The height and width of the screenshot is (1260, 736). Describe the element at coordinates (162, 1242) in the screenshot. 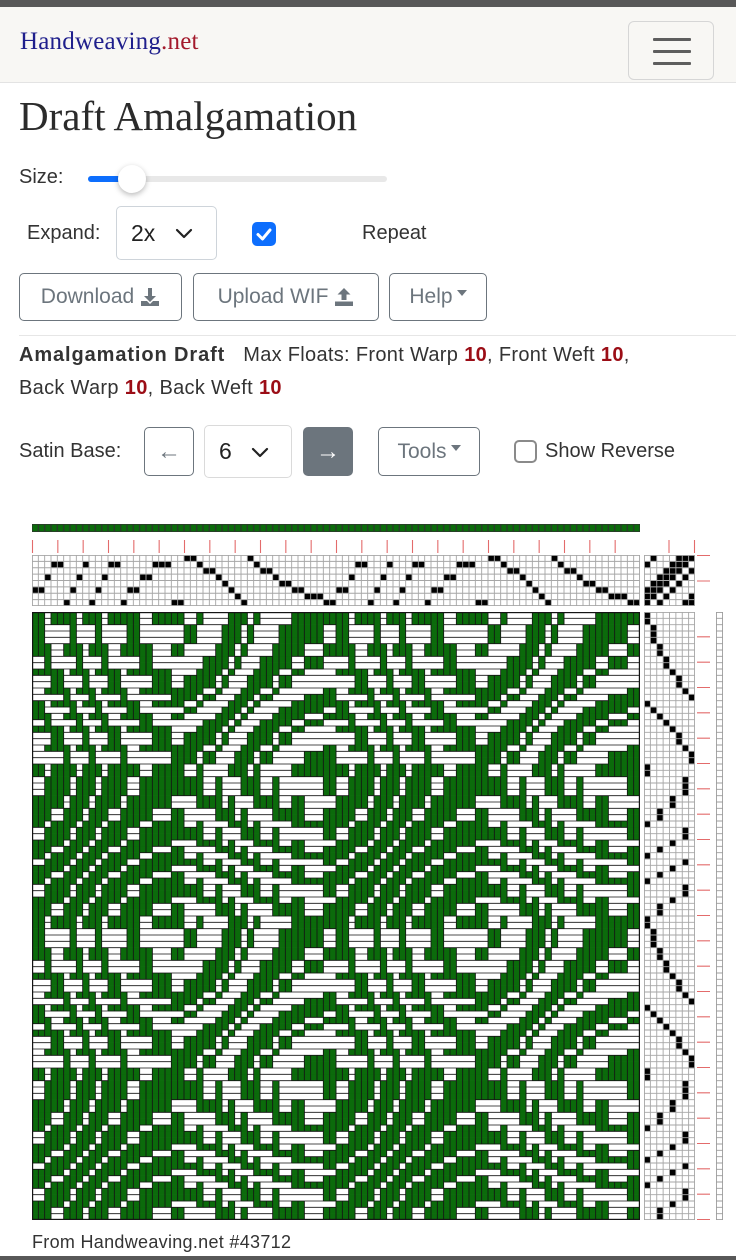

I see `draft-credit: From Handweaving.net #43712` at that location.